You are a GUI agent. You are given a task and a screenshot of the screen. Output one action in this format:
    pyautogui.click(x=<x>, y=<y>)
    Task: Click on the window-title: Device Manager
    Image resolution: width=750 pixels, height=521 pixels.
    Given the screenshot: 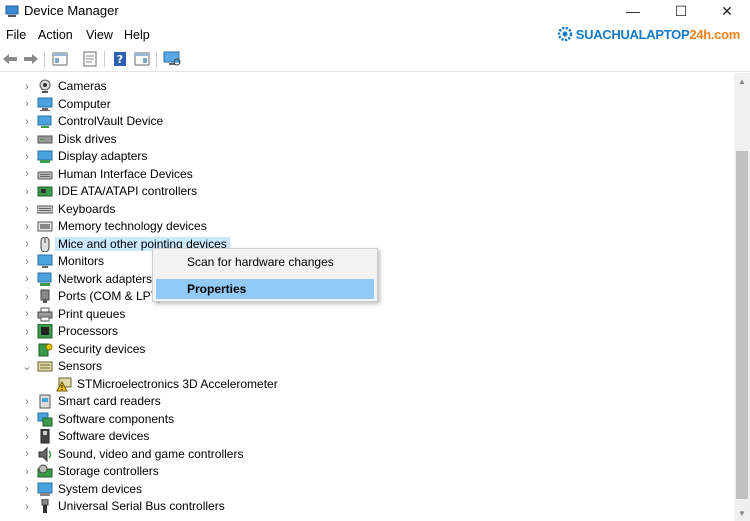 What is the action you would take?
    pyautogui.click(x=71, y=10)
    